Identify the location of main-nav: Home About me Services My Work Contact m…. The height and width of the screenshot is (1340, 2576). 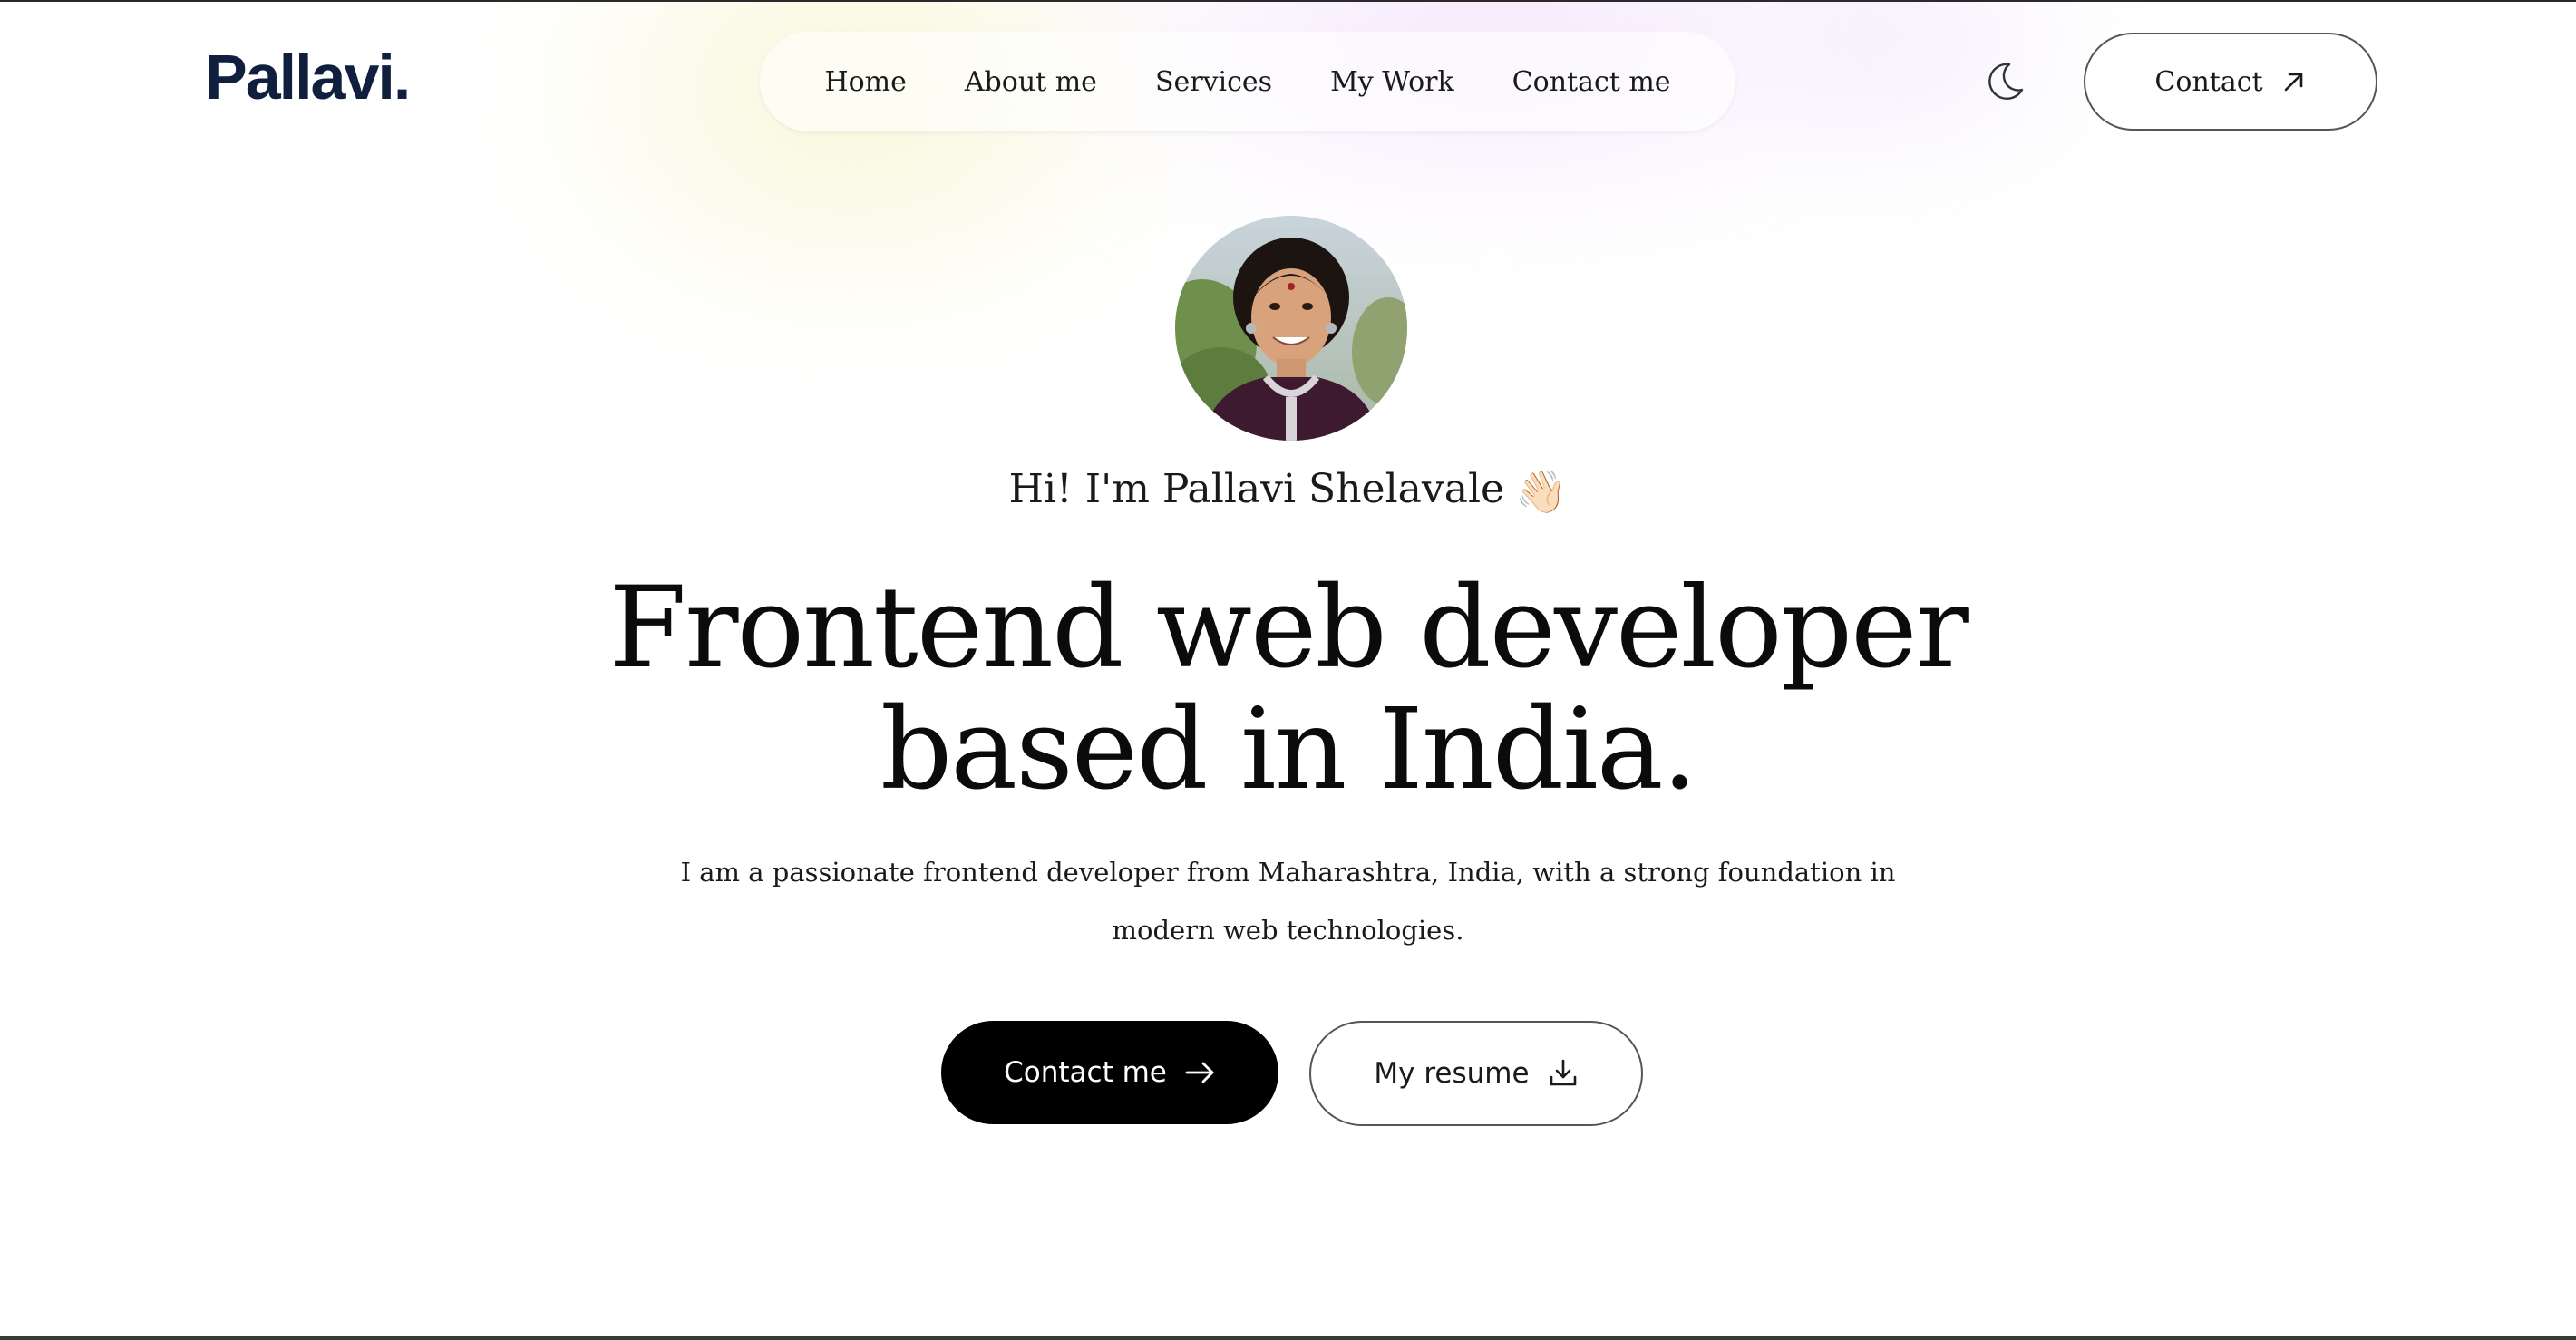
(1247, 81).